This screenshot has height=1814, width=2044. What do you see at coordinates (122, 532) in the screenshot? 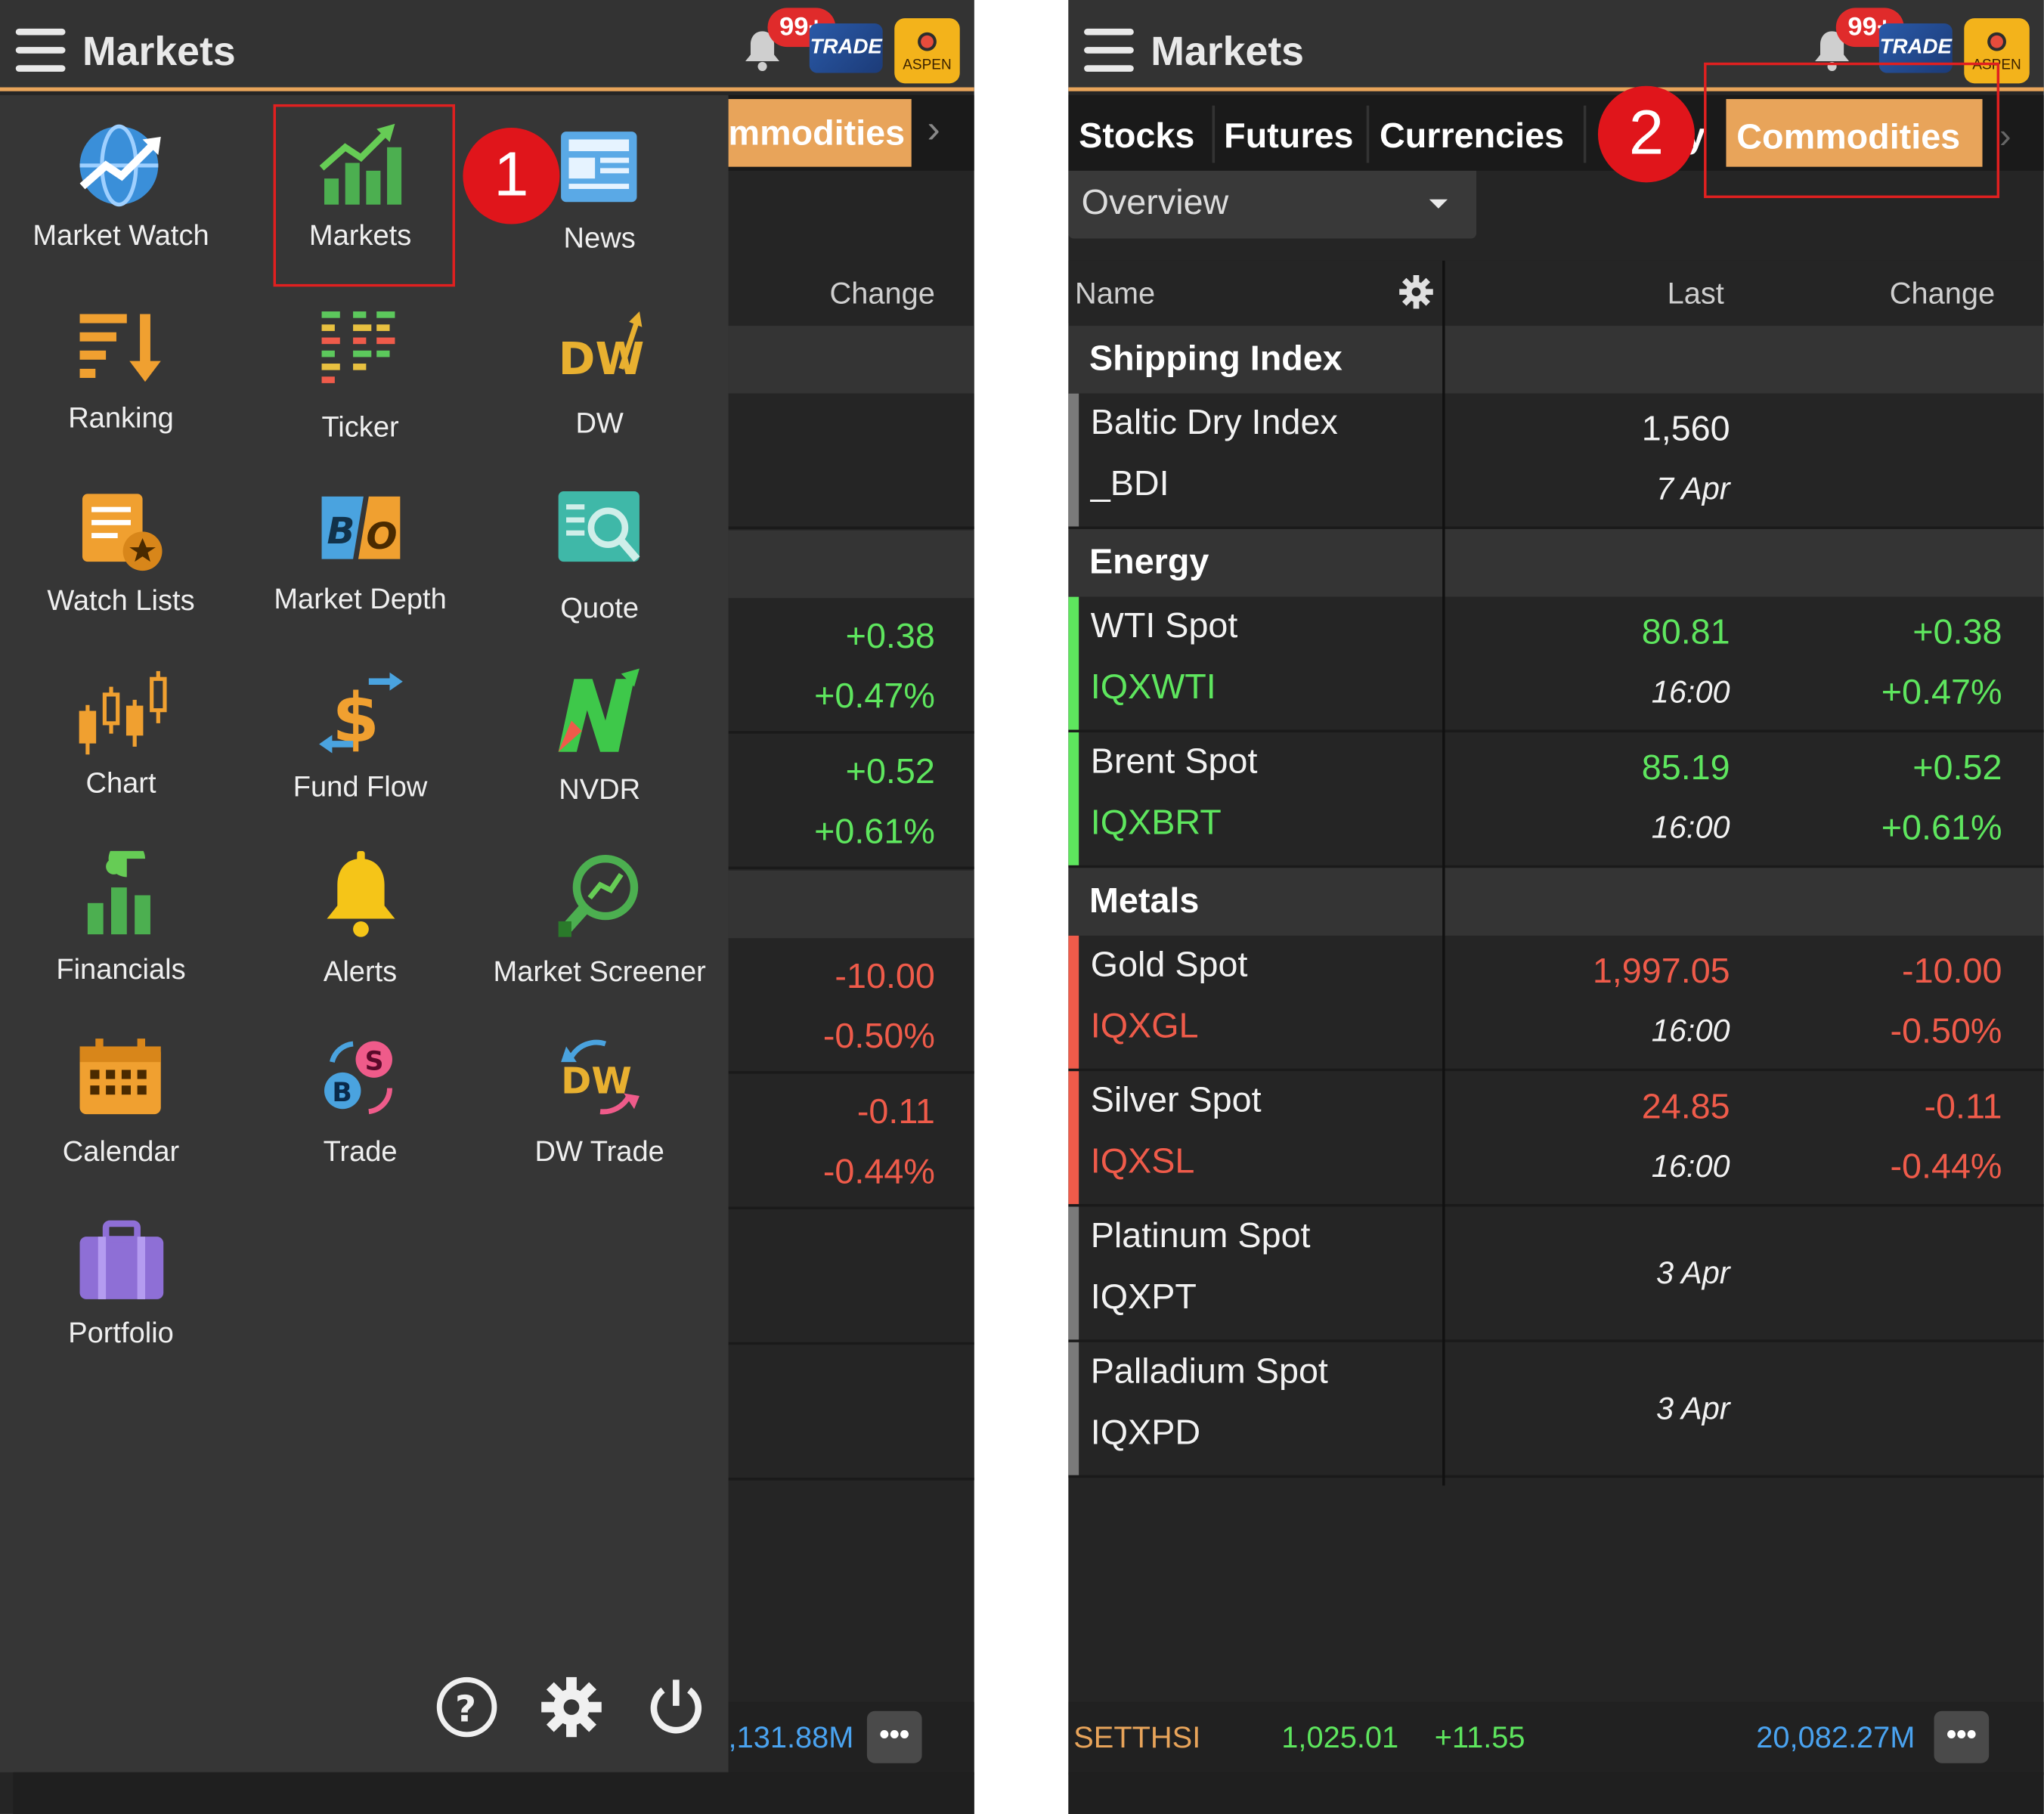
I see `watchlist-star-icon` at bounding box center [122, 532].